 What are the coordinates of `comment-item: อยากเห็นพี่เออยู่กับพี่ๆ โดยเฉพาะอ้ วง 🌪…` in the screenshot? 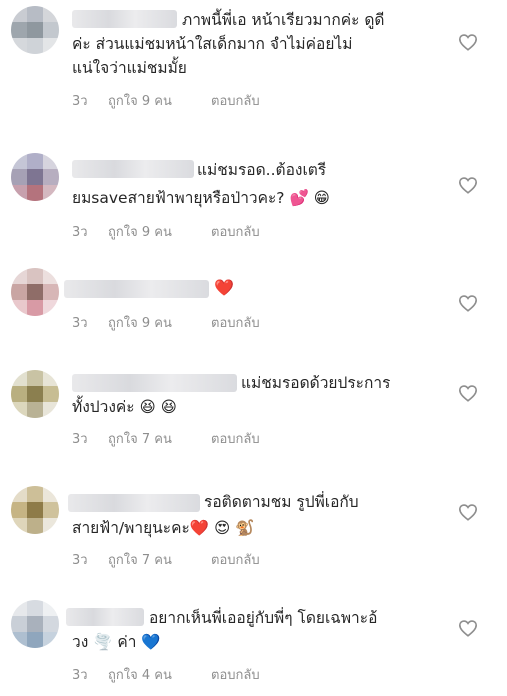 It's located at (253, 644).